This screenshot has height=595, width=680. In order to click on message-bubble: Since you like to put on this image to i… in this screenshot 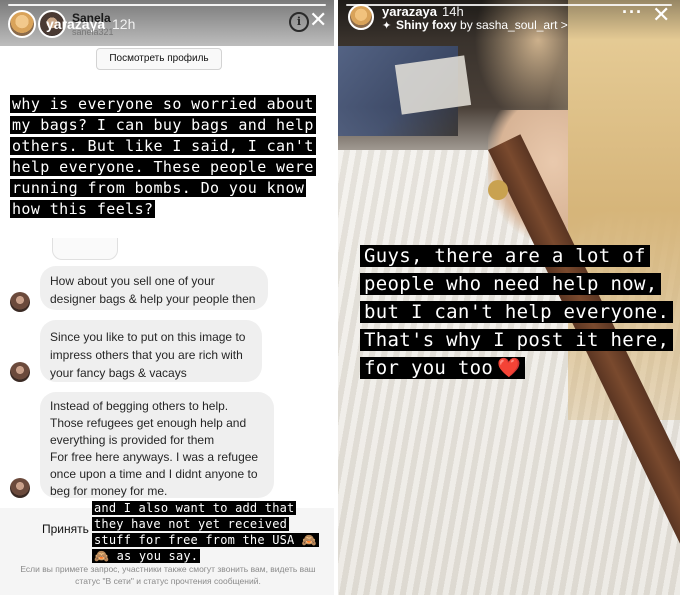, I will do `click(151, 351)`.